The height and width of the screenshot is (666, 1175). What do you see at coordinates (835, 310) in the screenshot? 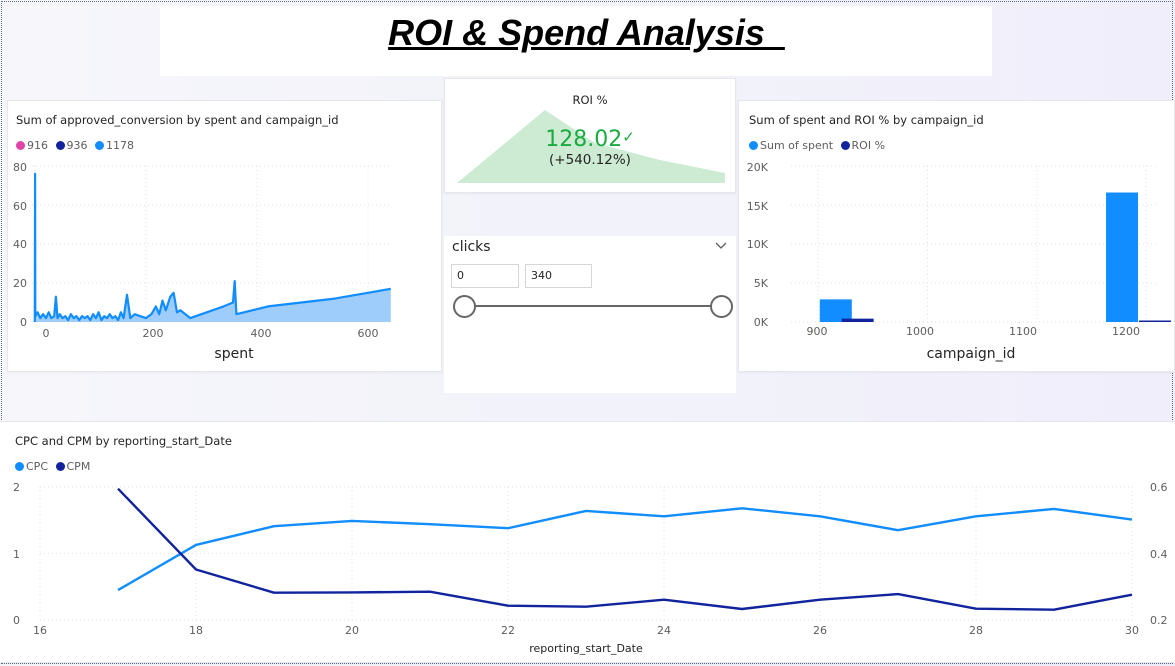
I see `bar-916-spent` at bounding box center [835, 310].